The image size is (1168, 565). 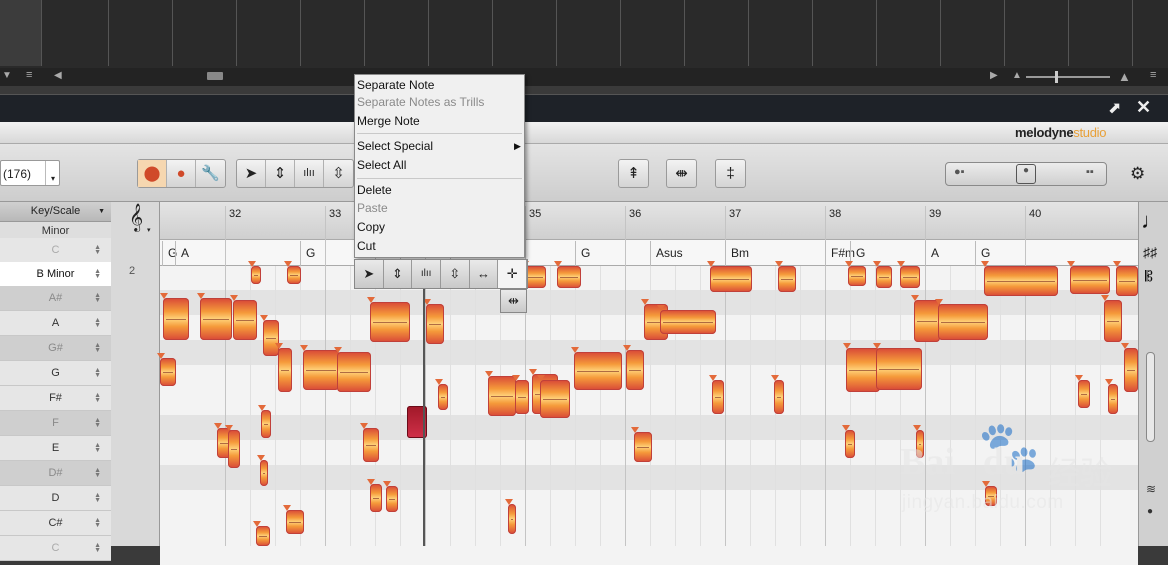 What do you see at coordinates (55, 448) in the screenshot?
I see `key-row: E ▲ ▼` at bounding box center [55, 448].